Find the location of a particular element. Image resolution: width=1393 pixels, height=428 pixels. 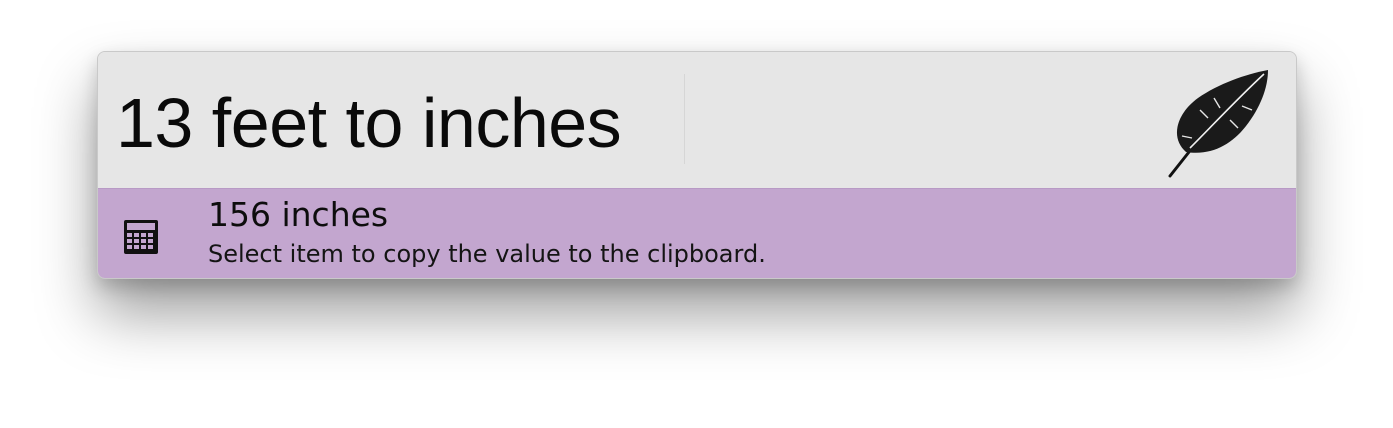

text-cursor is located at coordinates (684, 119).